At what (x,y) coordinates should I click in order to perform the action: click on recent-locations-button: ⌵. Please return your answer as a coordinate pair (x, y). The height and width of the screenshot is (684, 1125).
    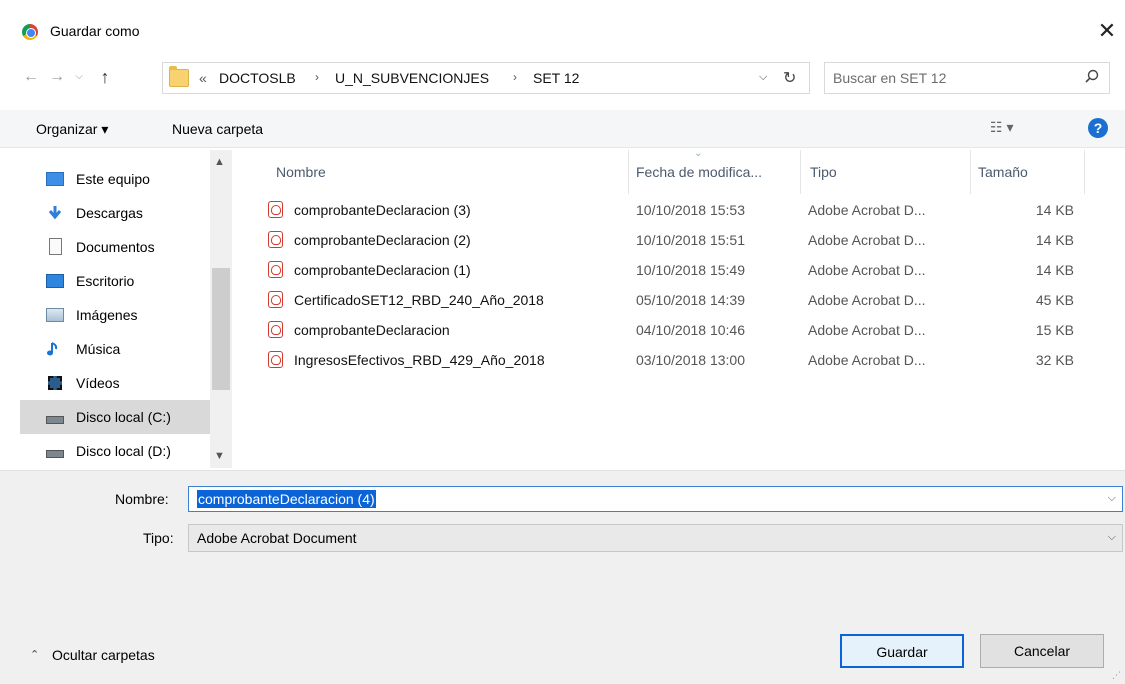
    Looking at the image, I should click on (79, 77).